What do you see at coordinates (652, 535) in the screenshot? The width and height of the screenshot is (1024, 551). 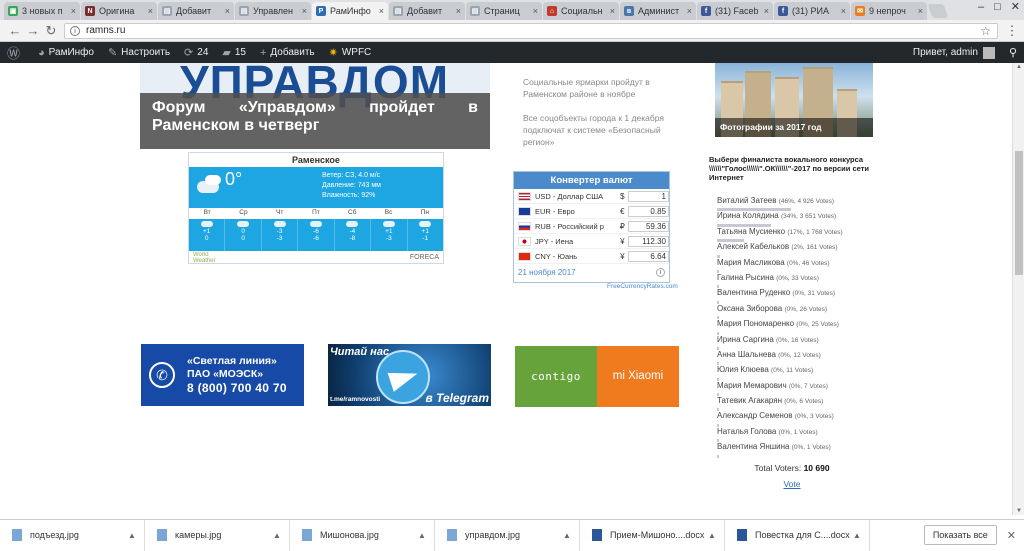 I see `download-item: Прием-Мишоно....docx ▲` at bounding box center [652, 535].